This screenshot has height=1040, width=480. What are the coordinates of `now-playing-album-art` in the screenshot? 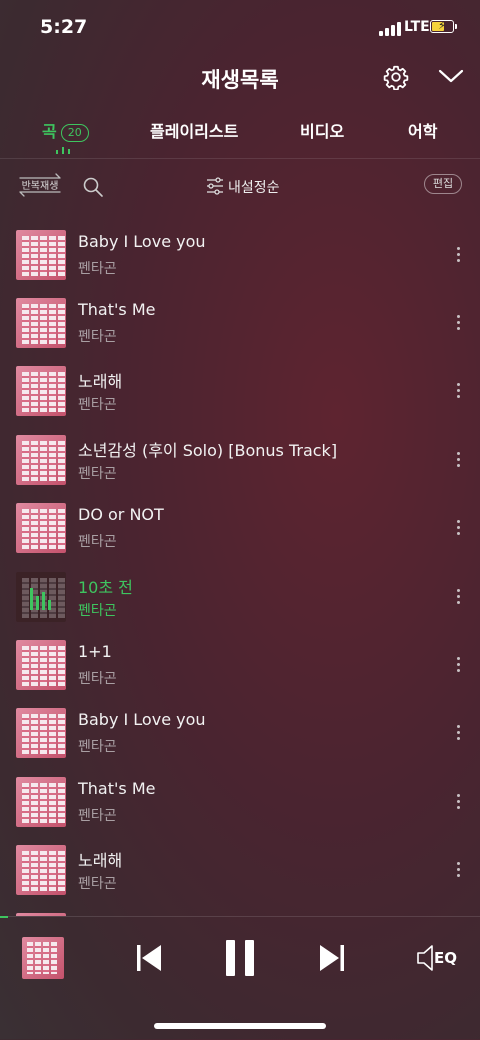 It's located at (43, 958).